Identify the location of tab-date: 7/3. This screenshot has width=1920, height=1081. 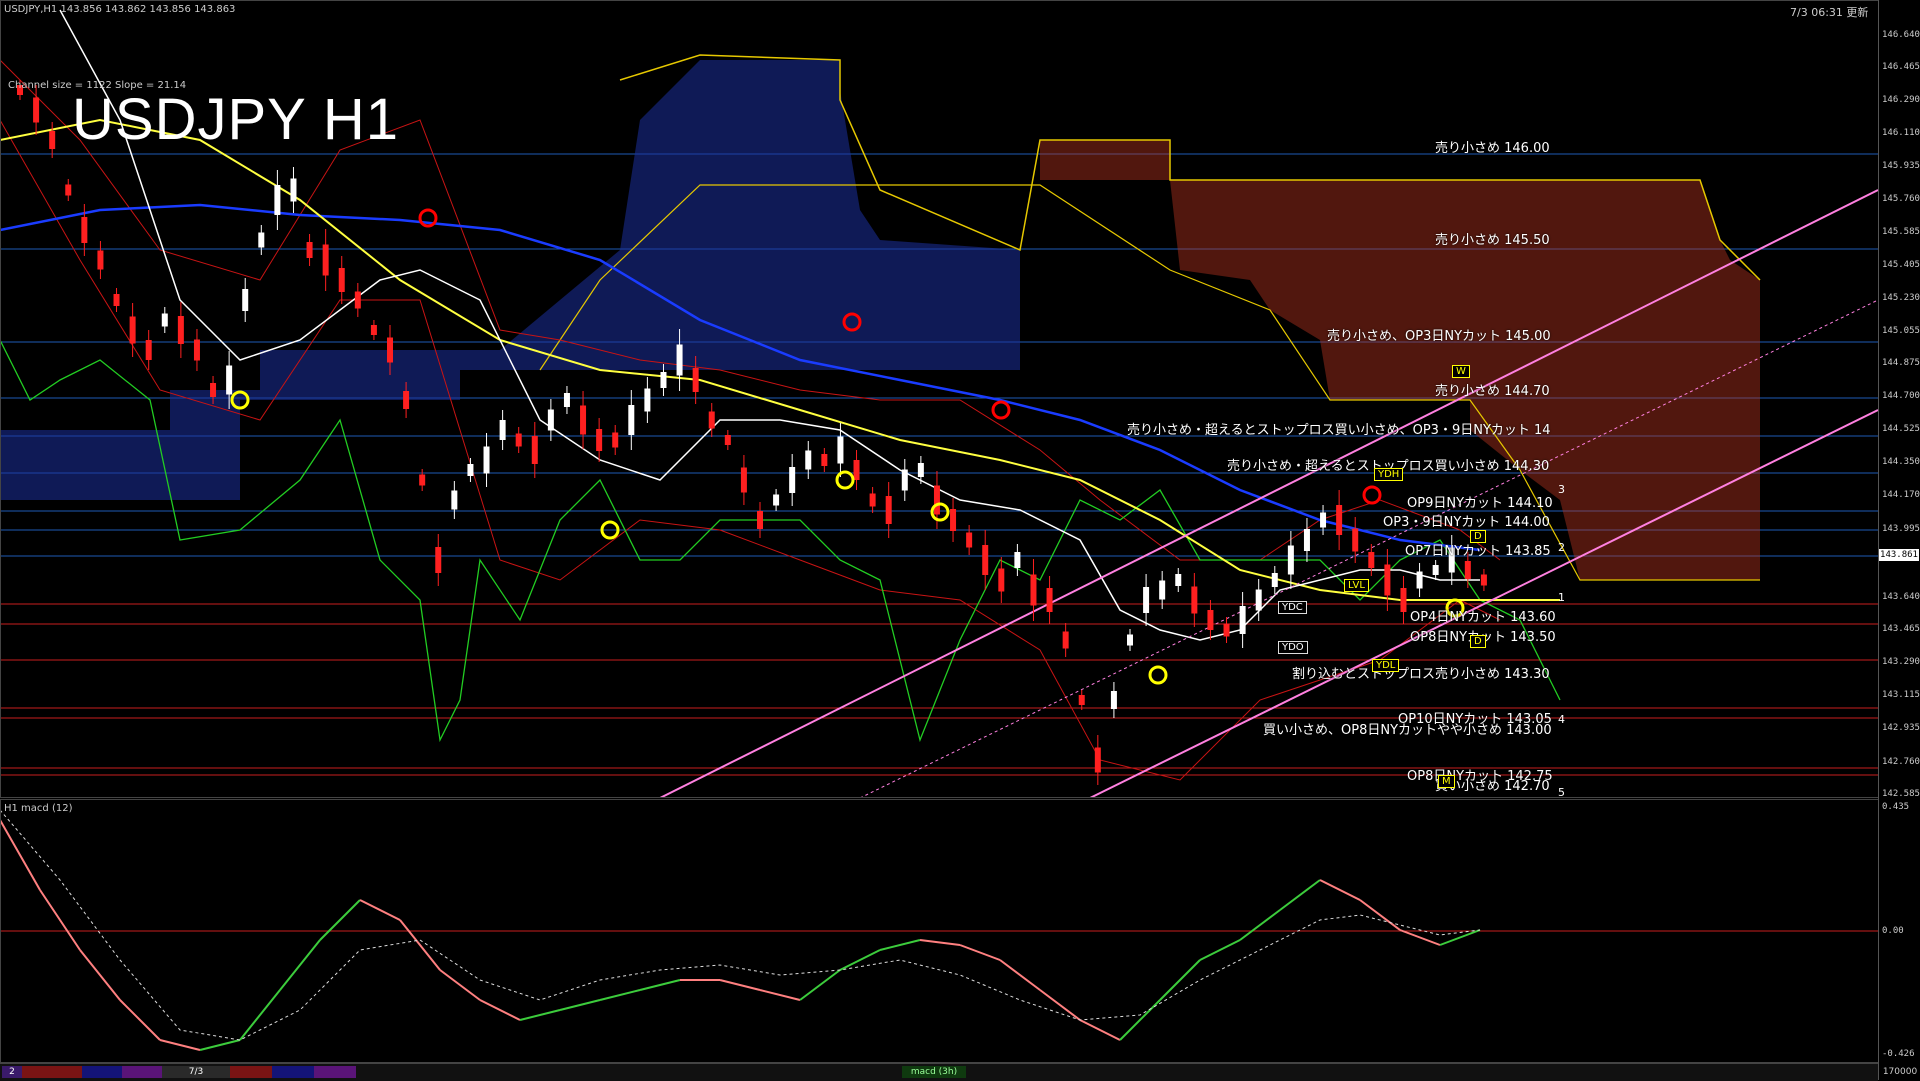
(196, 1072).